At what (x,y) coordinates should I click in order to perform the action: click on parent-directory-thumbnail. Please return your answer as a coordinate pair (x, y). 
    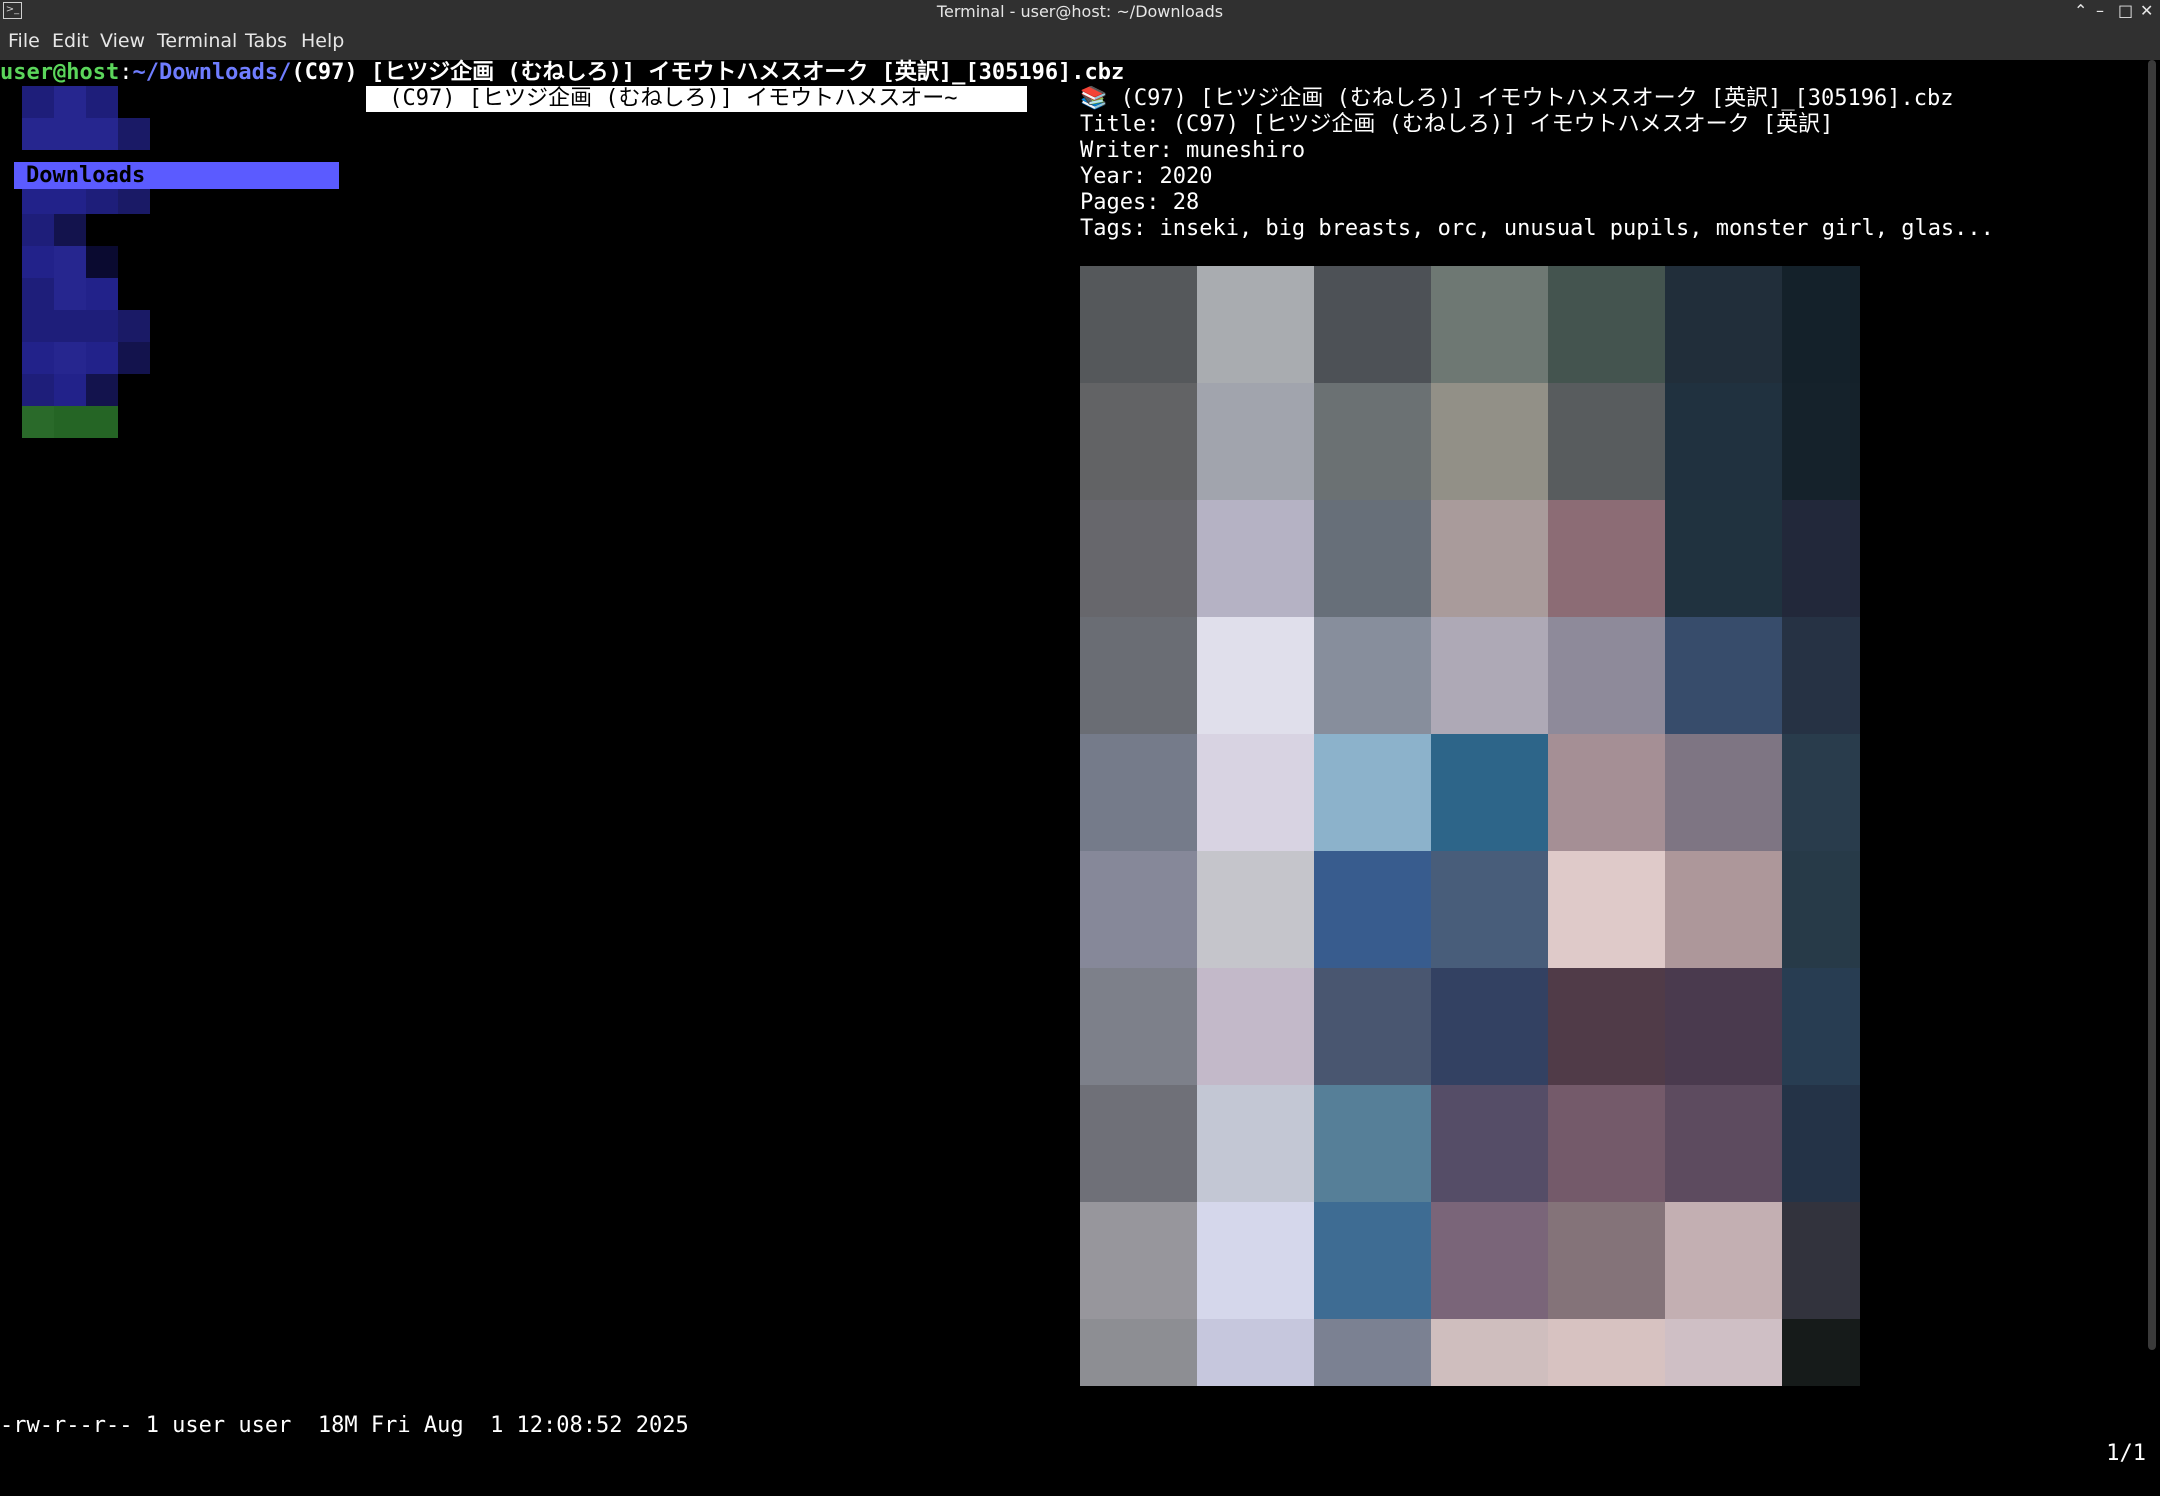
    Looking at the image, I should click on (86, 298).